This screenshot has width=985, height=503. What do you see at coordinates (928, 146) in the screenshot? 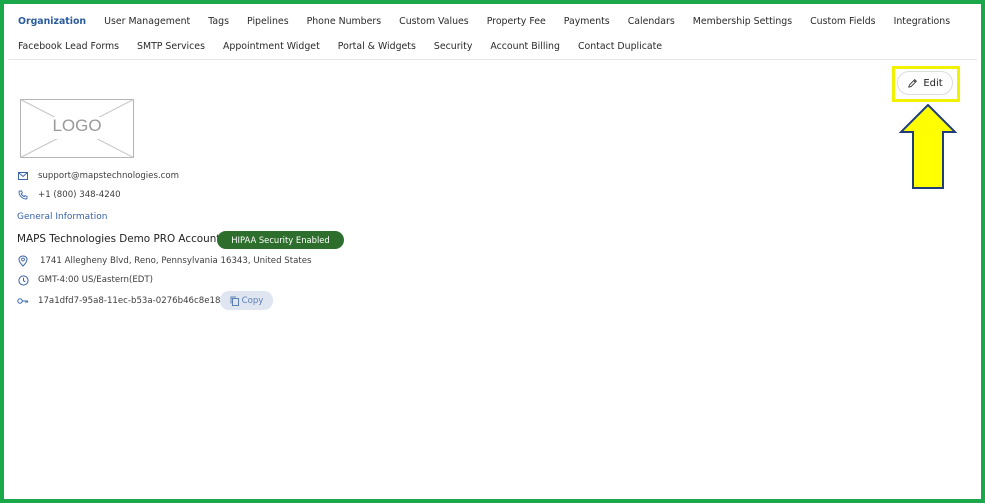
I see `annotation-arrow` at bounding box center [928, 146].